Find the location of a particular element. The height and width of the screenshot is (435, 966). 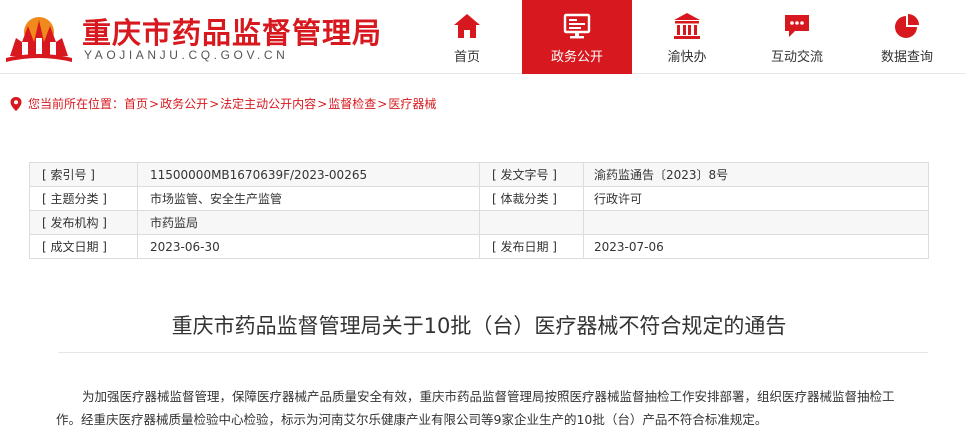

meta-label-genre: [ 体裁分类 ] is located at coordinates (531, 198).